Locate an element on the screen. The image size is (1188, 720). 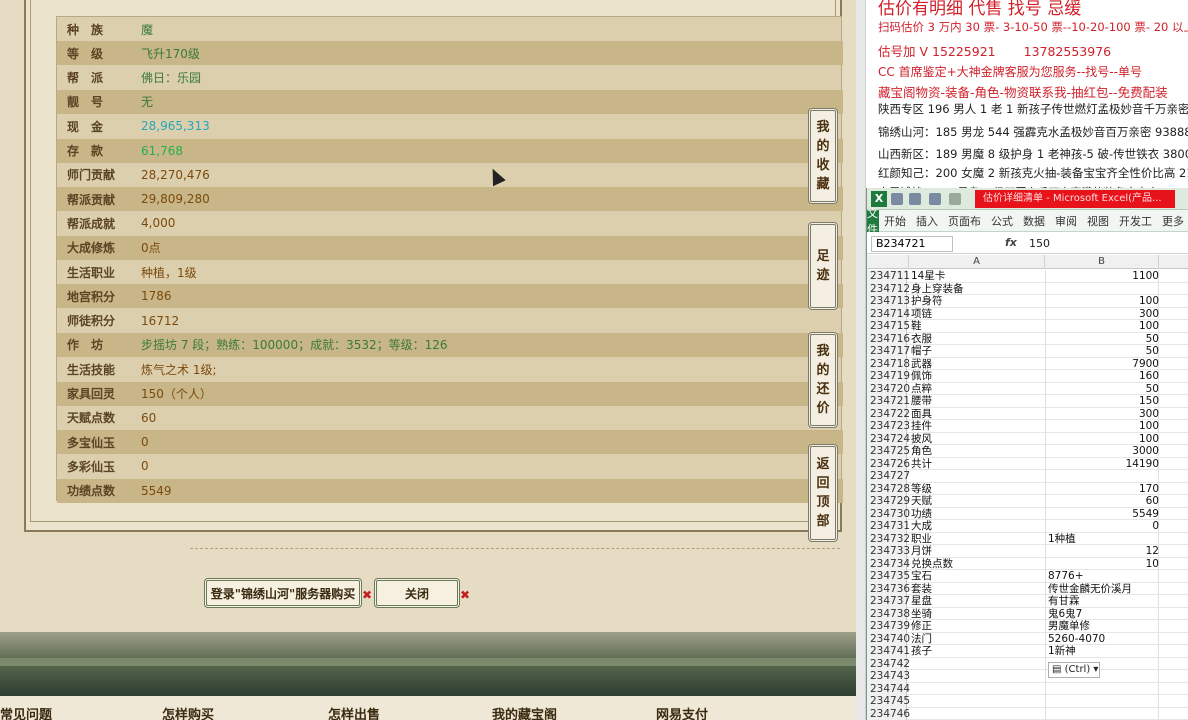
cell-b: 7900 is located at coordinates (1103, 364).